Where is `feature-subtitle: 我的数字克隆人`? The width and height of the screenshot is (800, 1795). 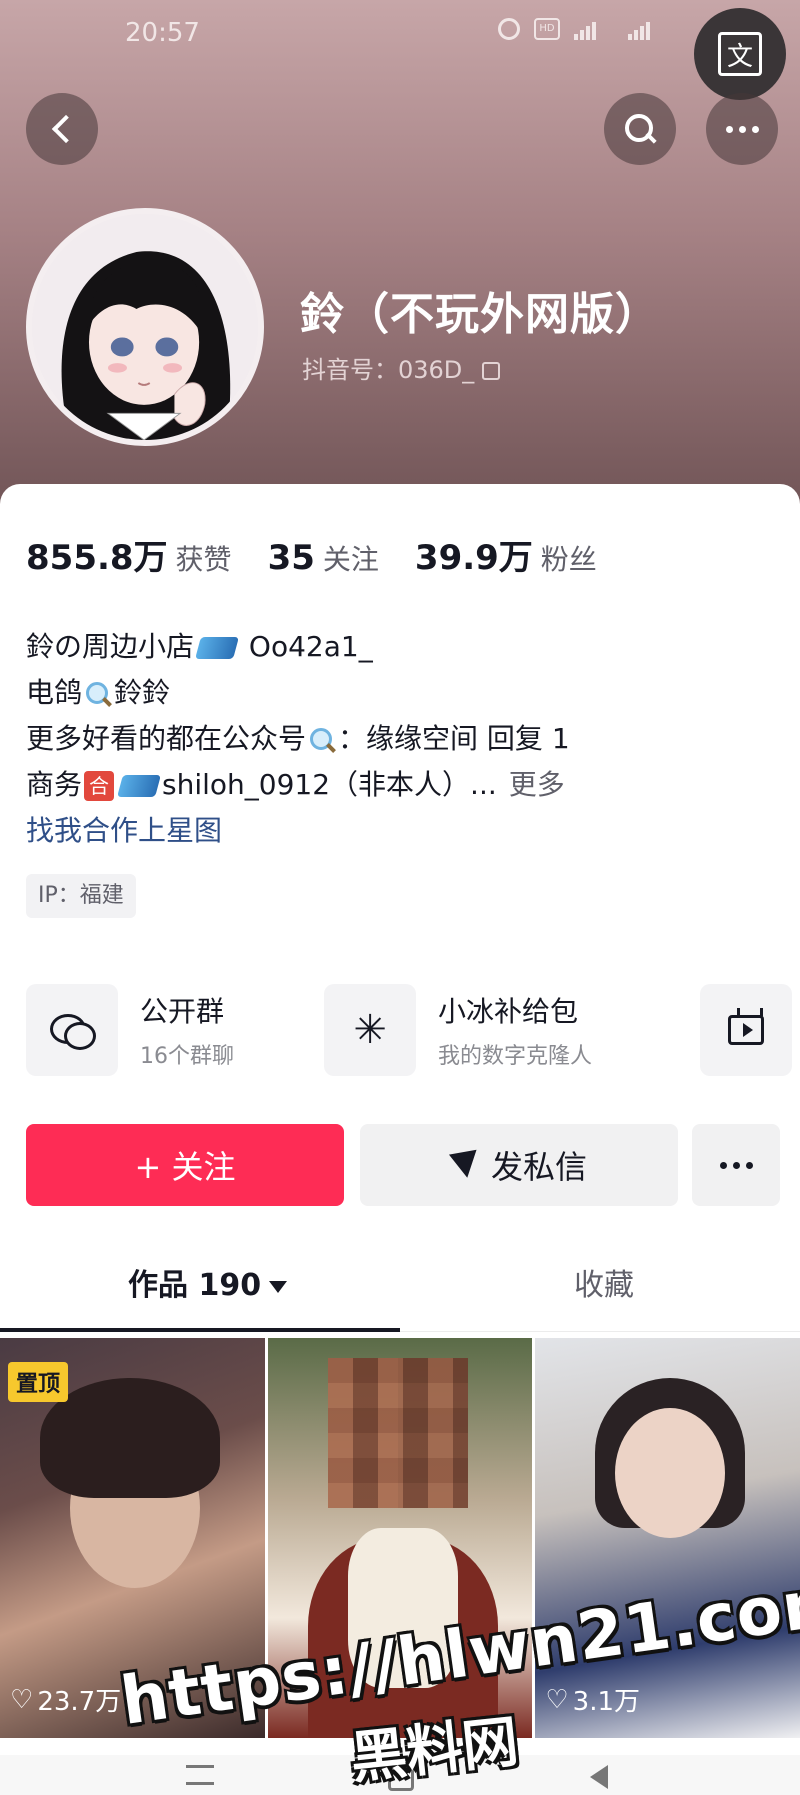 feature-subtitle: 我的数字克隆人 is located at coordinates (515, 1056).